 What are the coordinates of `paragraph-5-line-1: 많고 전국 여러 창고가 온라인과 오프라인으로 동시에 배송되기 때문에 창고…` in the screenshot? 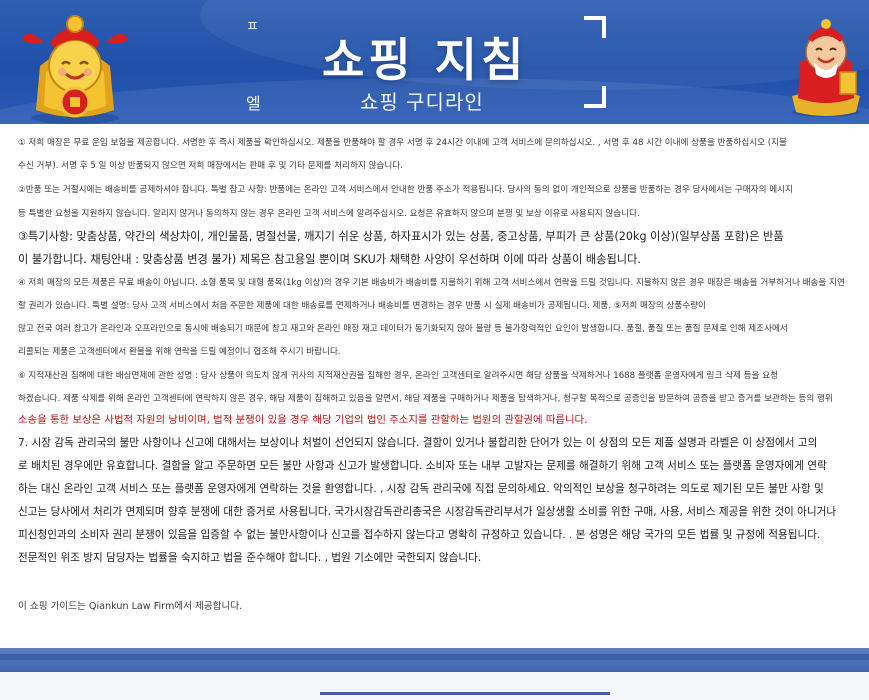 It's located at (403, 329).